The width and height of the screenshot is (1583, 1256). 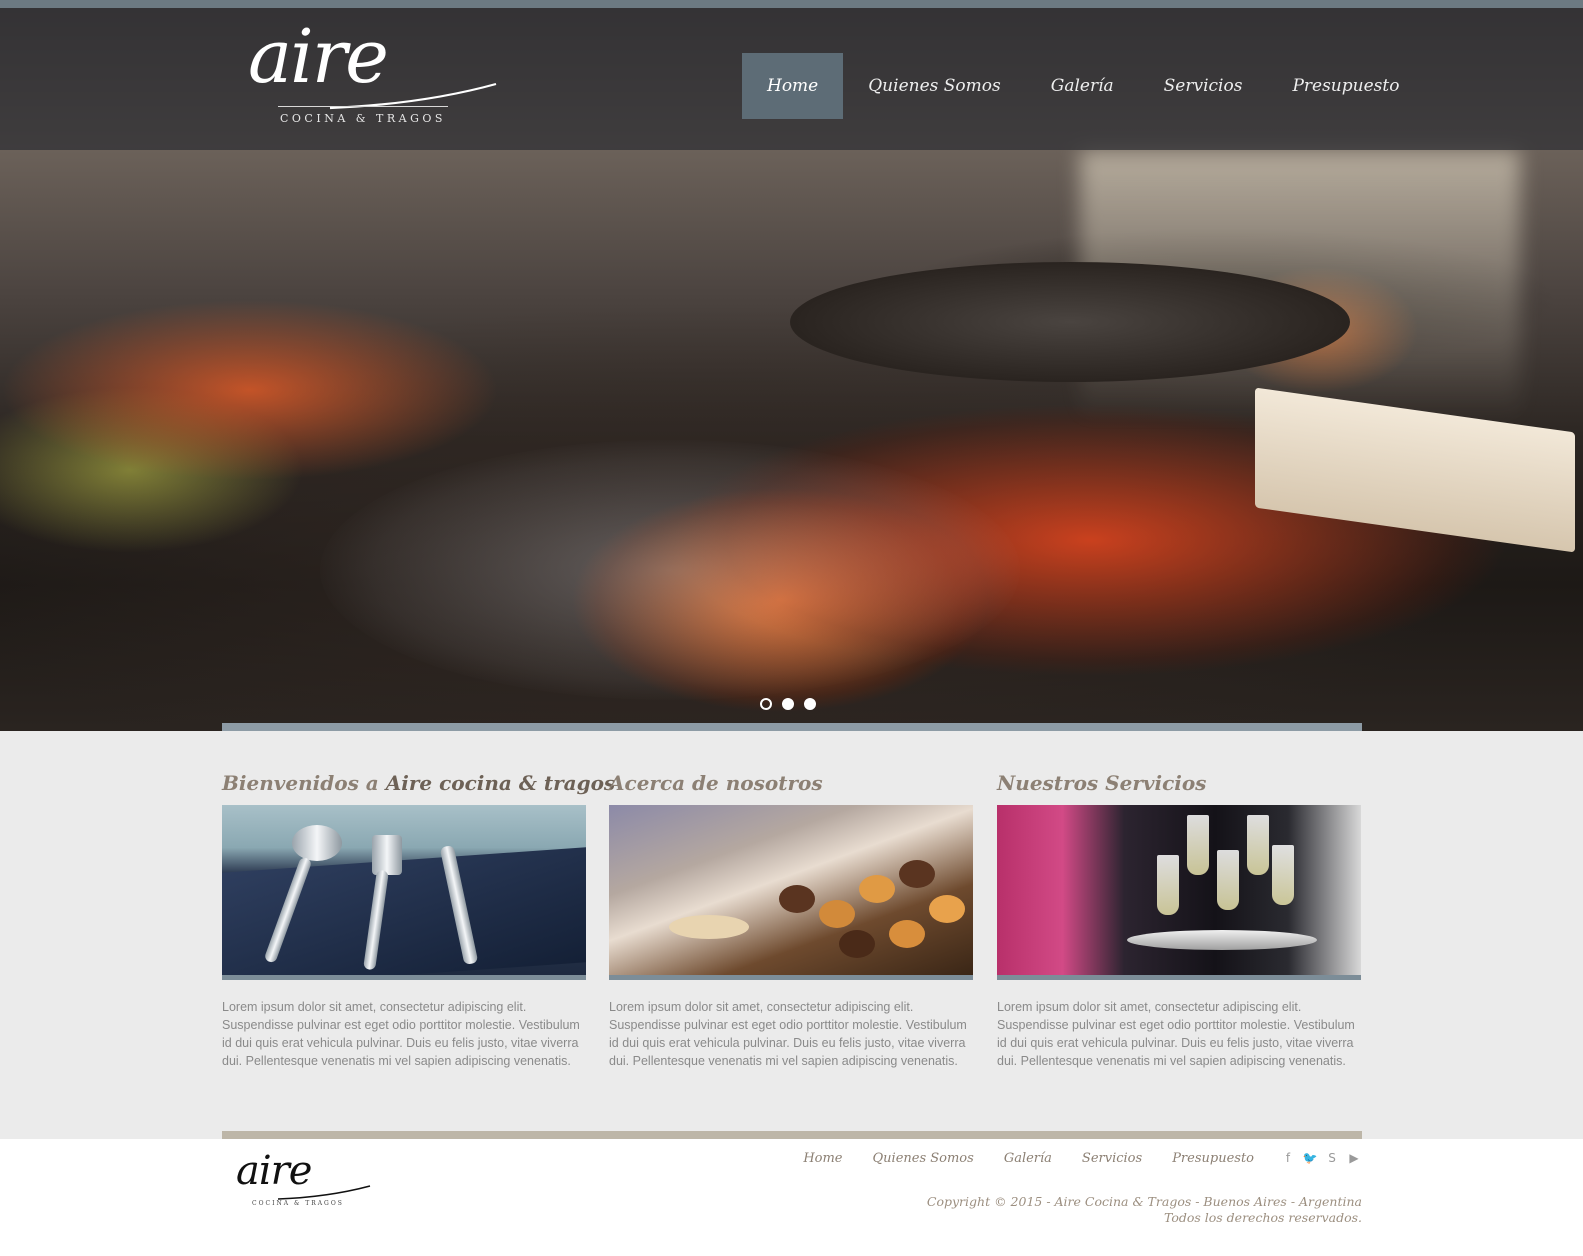 I want to click on fork, so click(x=387, y=855).